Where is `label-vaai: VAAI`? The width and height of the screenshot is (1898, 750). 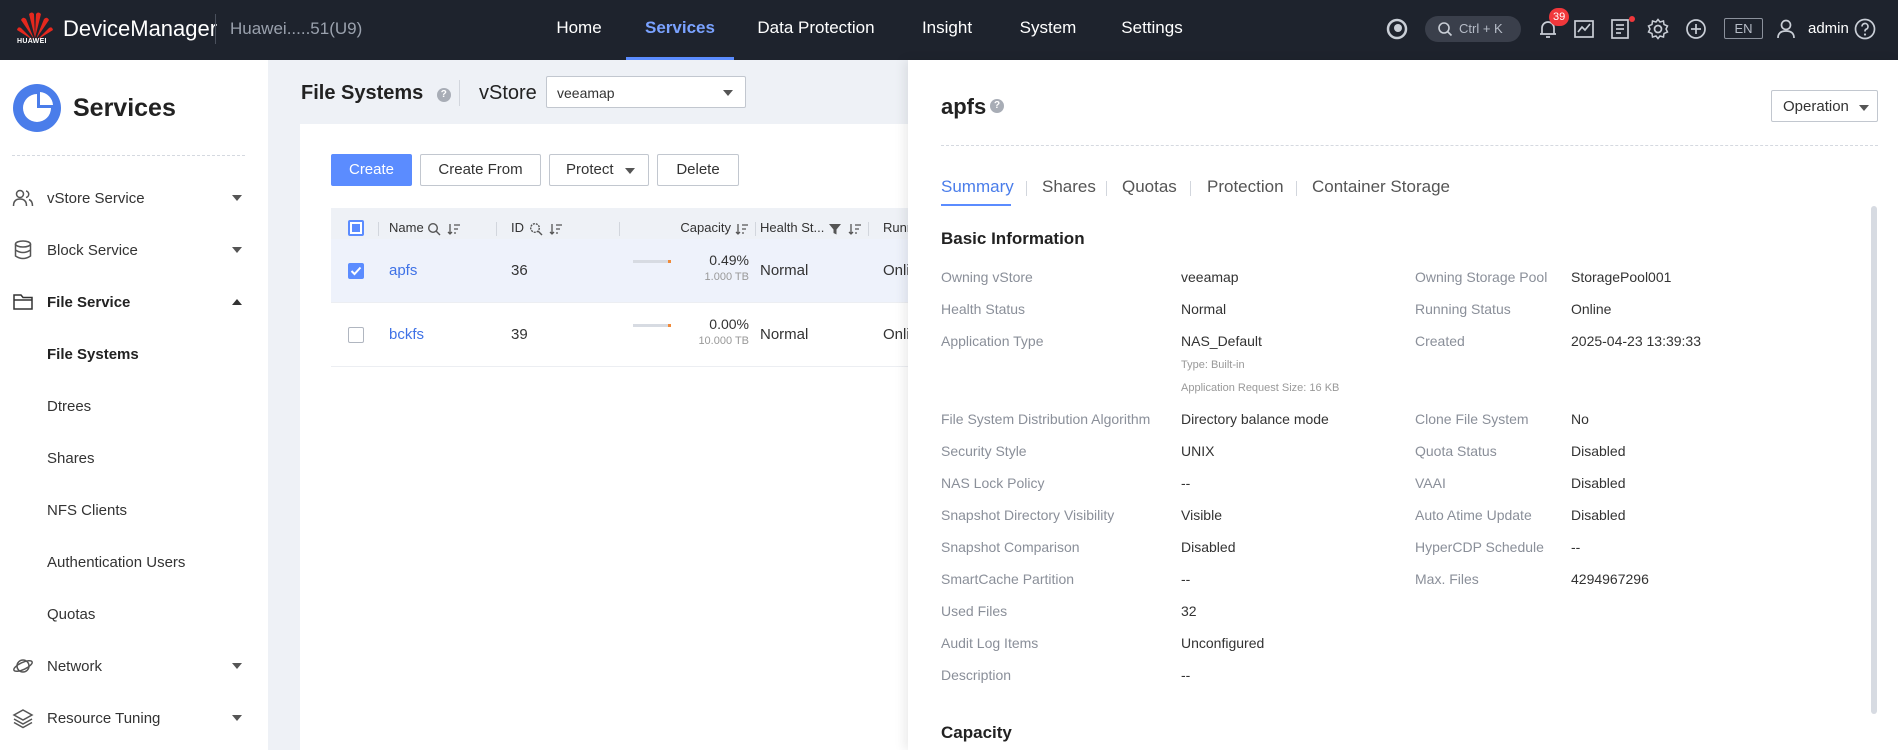
label-vaai: VAAI is located at coordinates (1430, 483).